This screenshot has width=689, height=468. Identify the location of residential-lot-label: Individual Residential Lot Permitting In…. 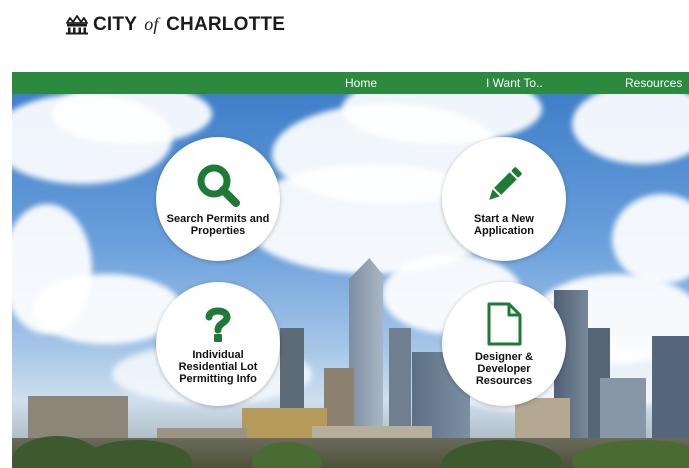
(218, 366).